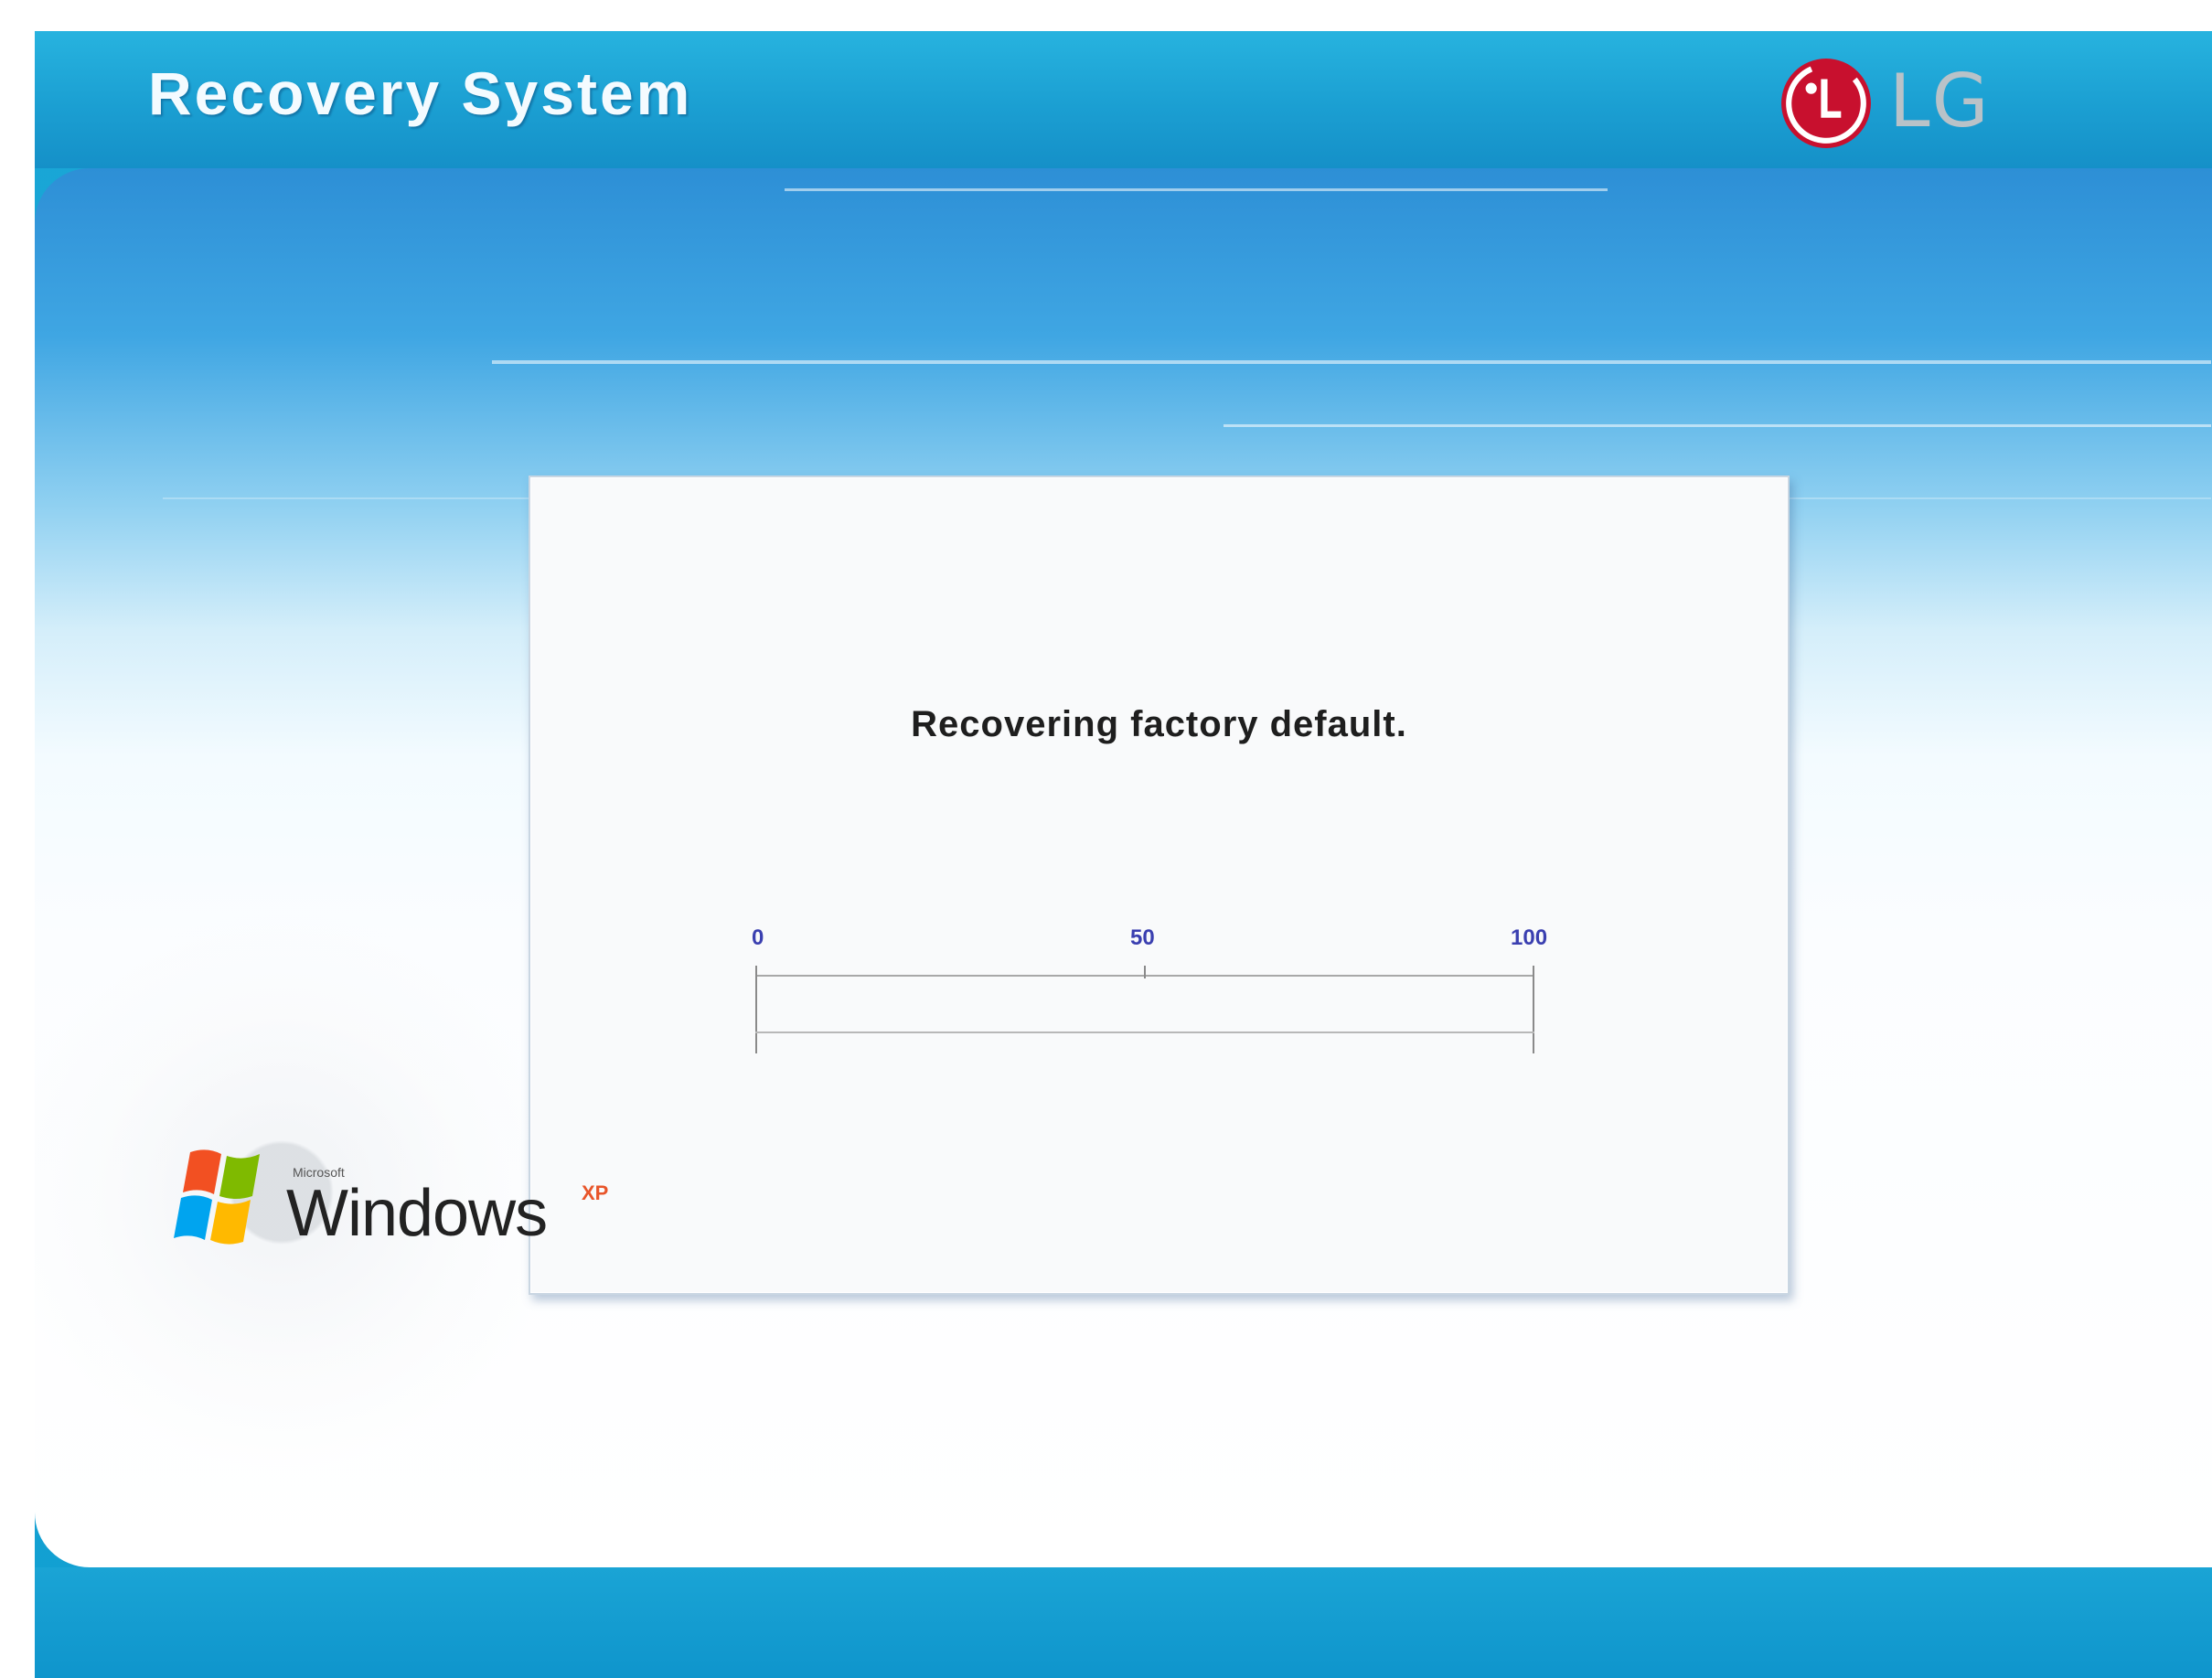 The width and height of the screenshot is (2212, 1678). Describe the element at coordinates (417, 1213) in the screenshot. I see `windows-wordmark: Windows` at that location.